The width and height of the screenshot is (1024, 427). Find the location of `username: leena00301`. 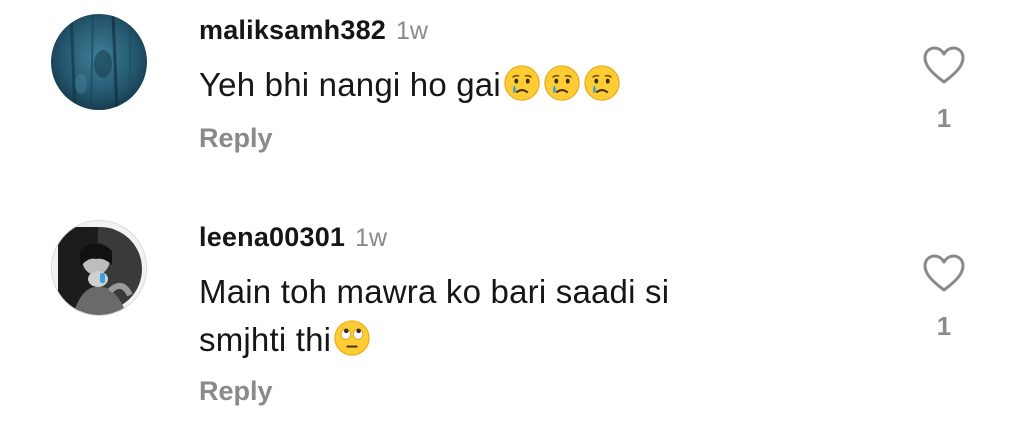

username: leena00301 is located at coordinates (272, 237).